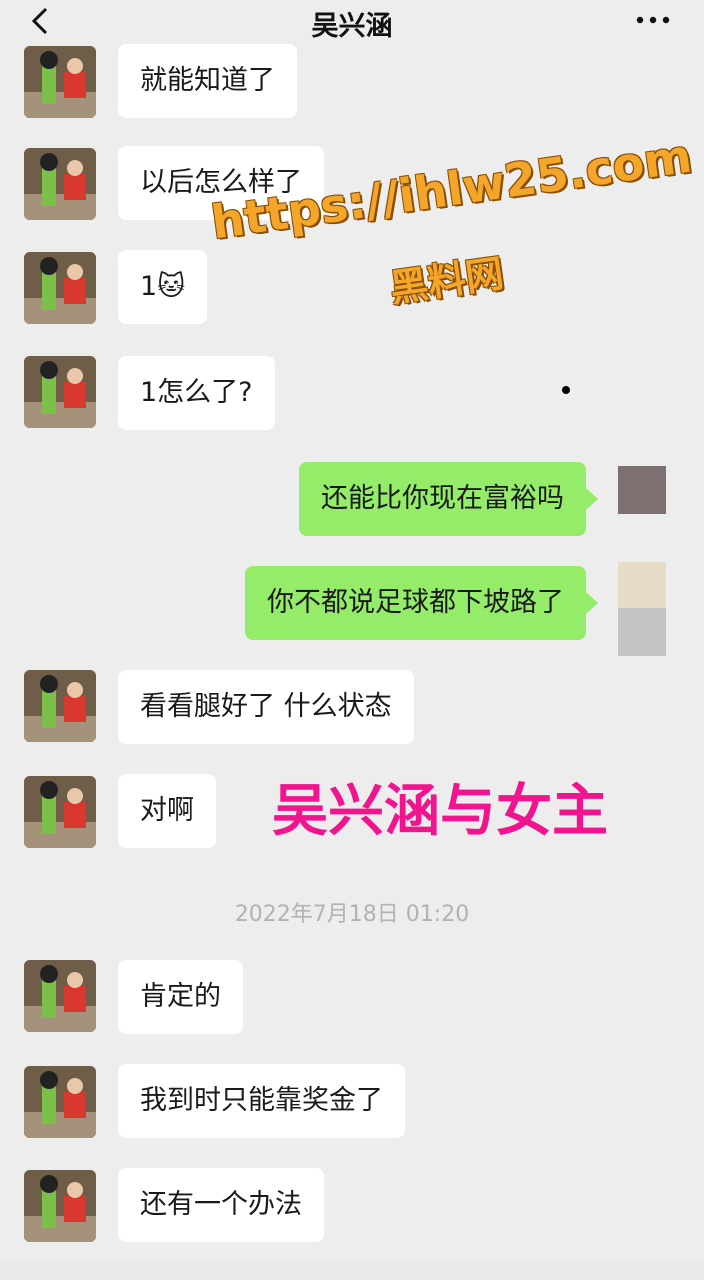 The height and width of the screenshot is (1280, 704). Describe the element at coordinates (266, 707) in the screenshot. I see `message-bubble: 看看腿好了 什么状态` at that location.